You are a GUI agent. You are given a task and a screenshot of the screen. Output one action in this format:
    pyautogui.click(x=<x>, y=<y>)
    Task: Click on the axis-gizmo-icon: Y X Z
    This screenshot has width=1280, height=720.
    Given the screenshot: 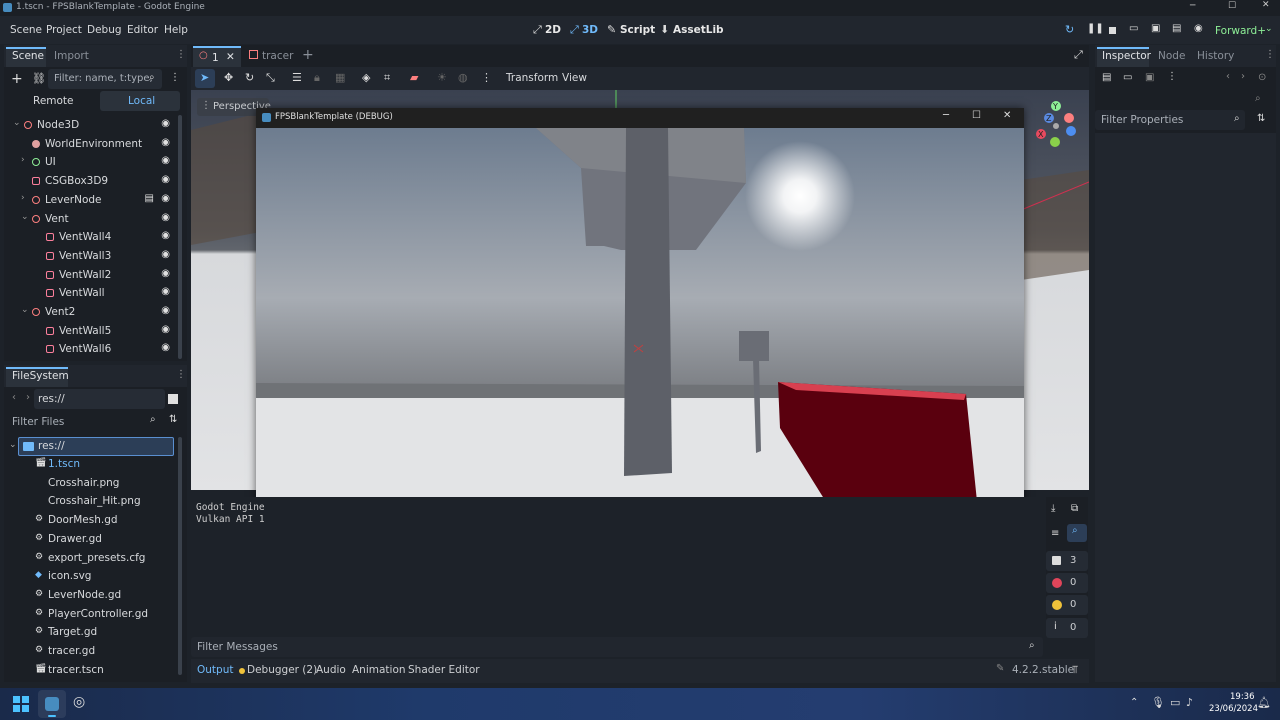 What is the action you would take?
    pyautogui.click(x=1055, y=124)
    